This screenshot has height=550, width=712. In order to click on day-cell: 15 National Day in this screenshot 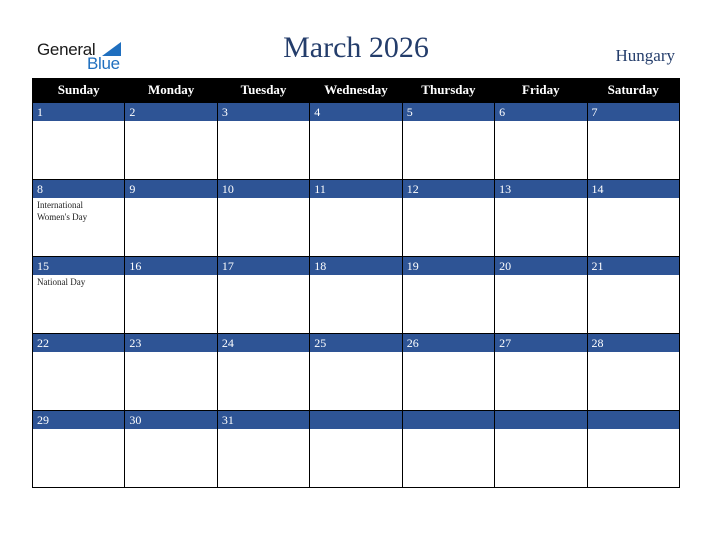, I will do `click(78, 295)`.